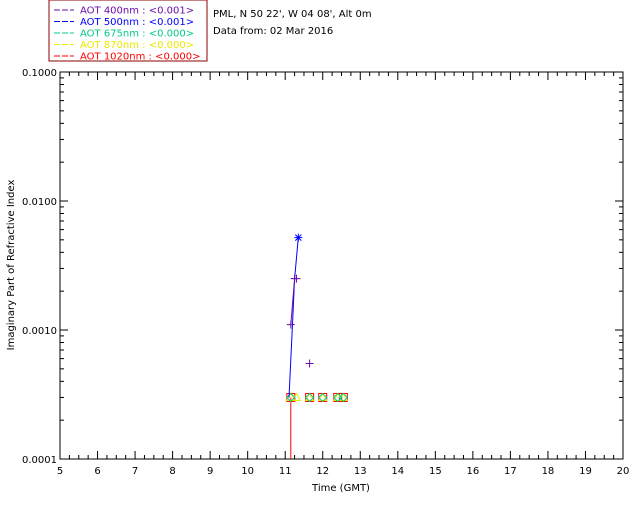  Describe the element at coordinates (247, 471) in the screenshot. I see `x-tick-label: 10` at that location.